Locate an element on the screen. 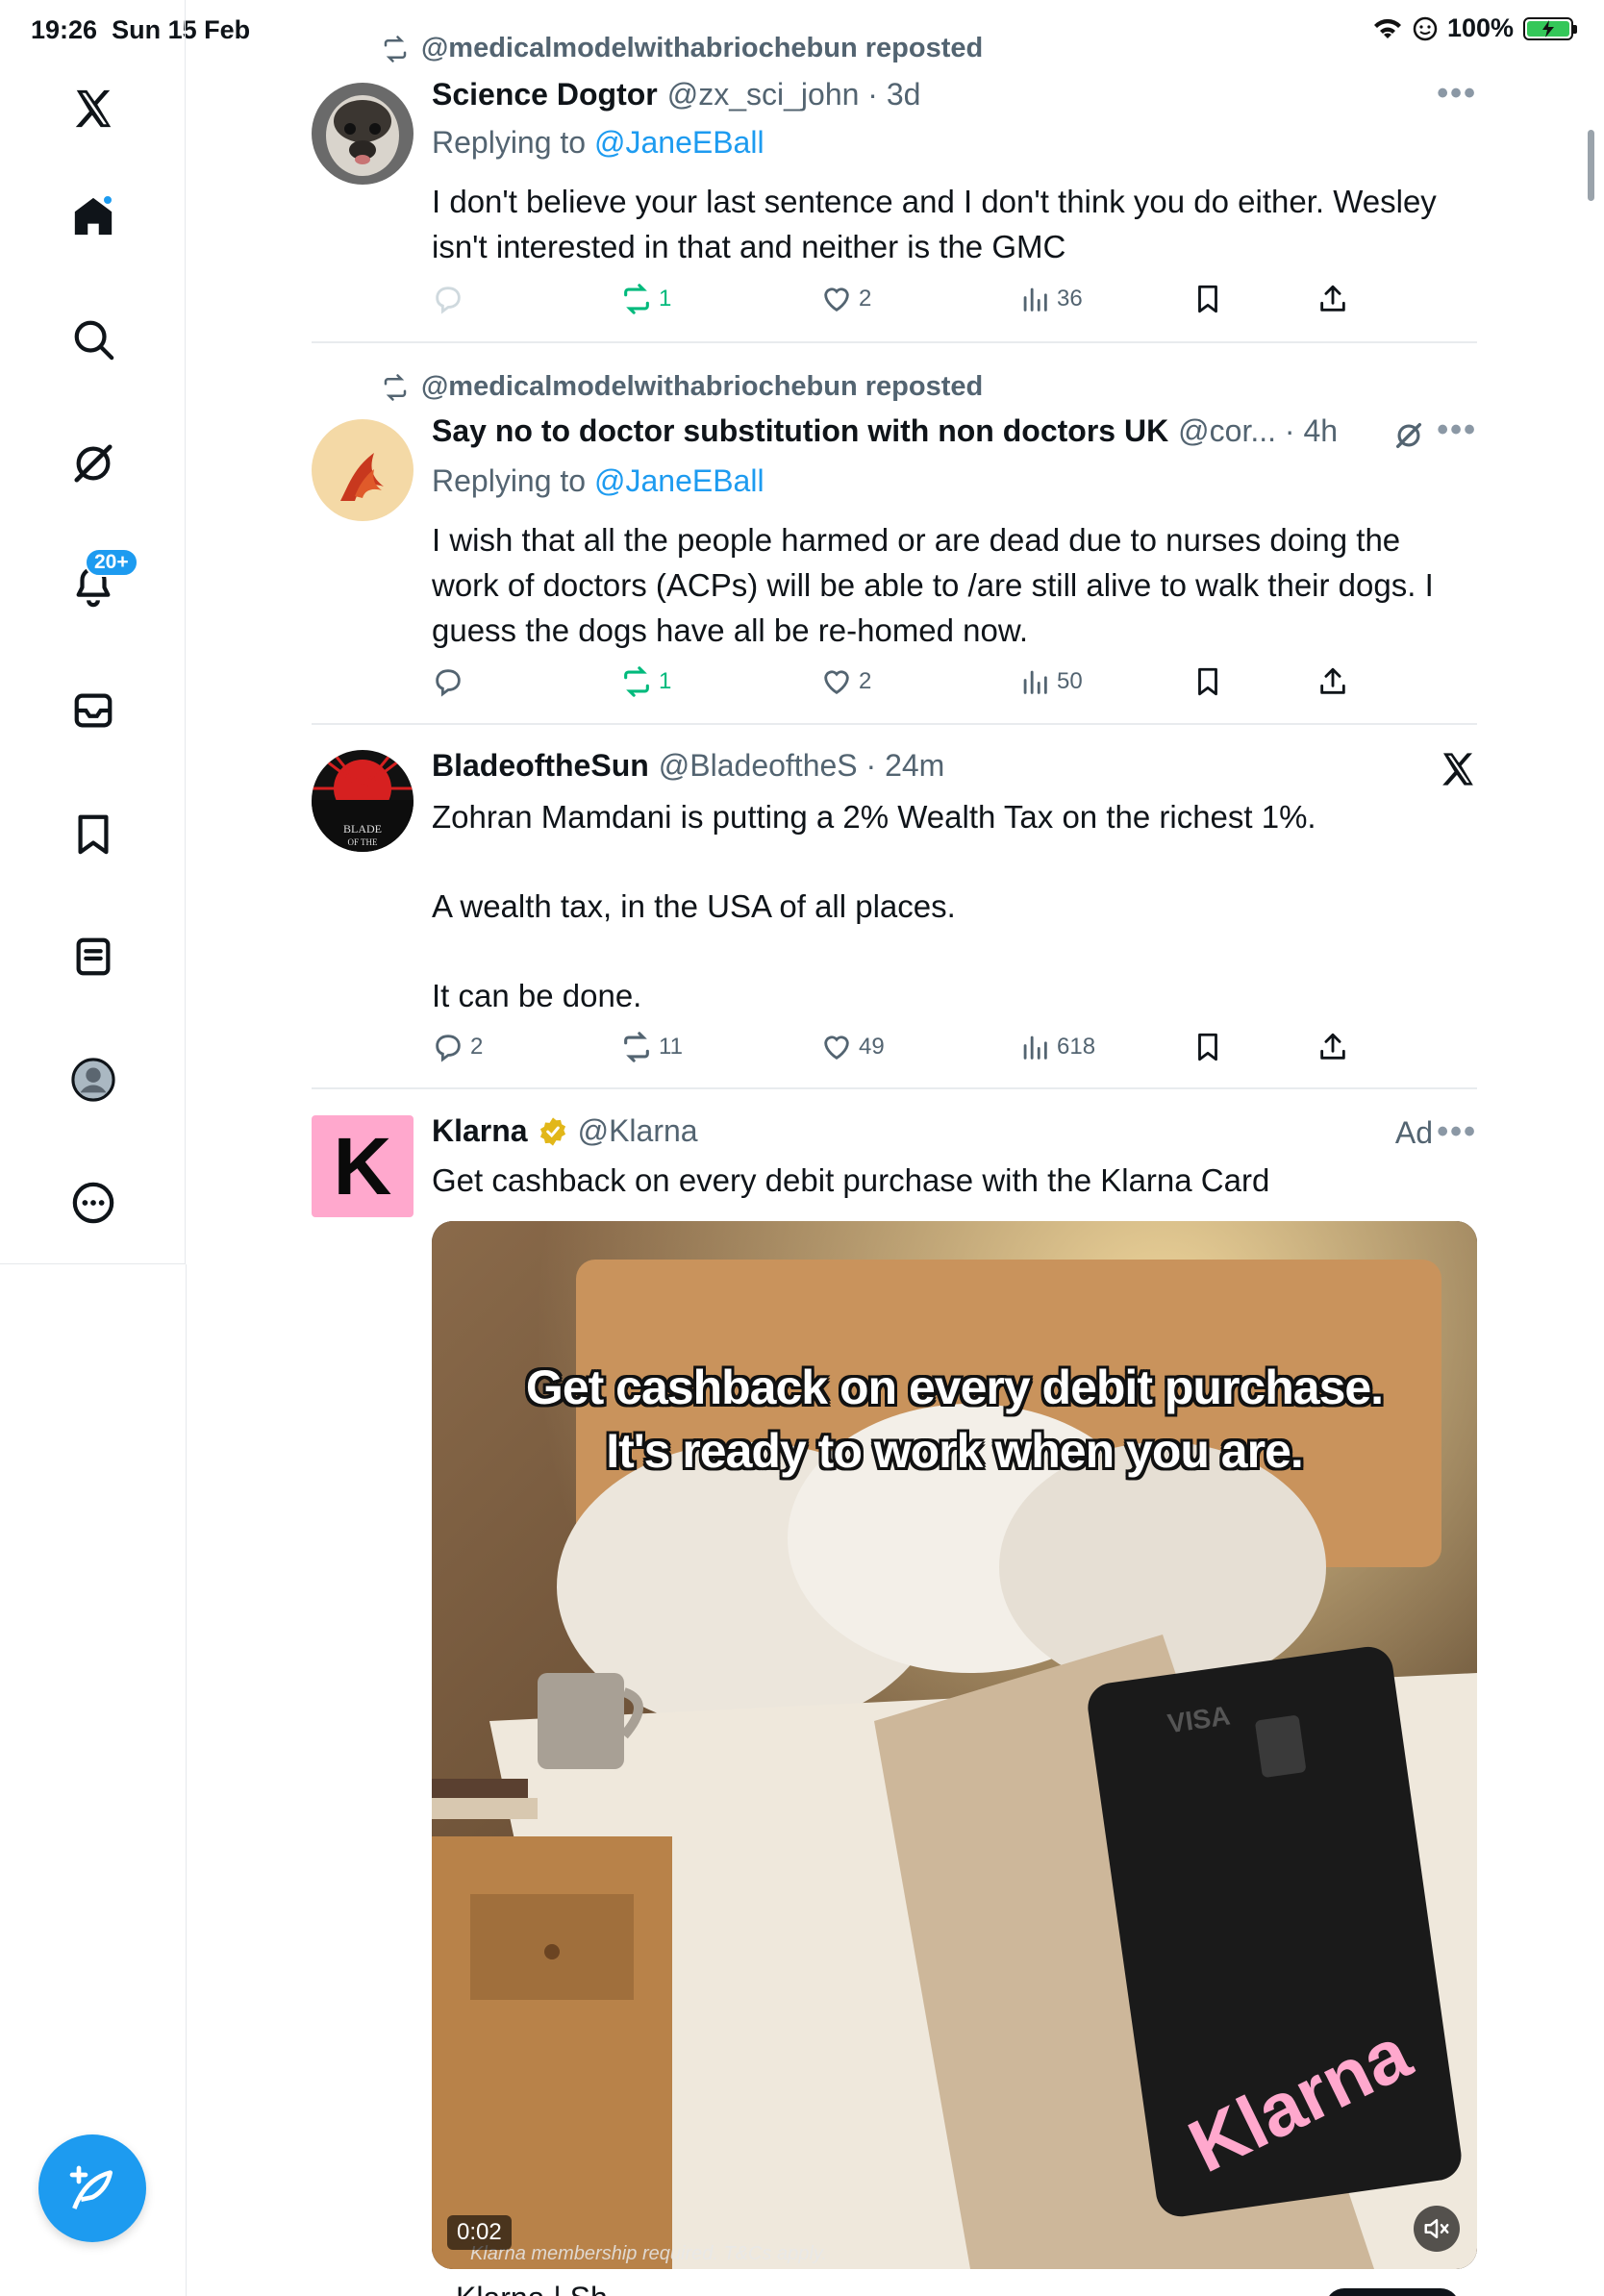  sidebar-item-more is located at coordinates (93, 1202).